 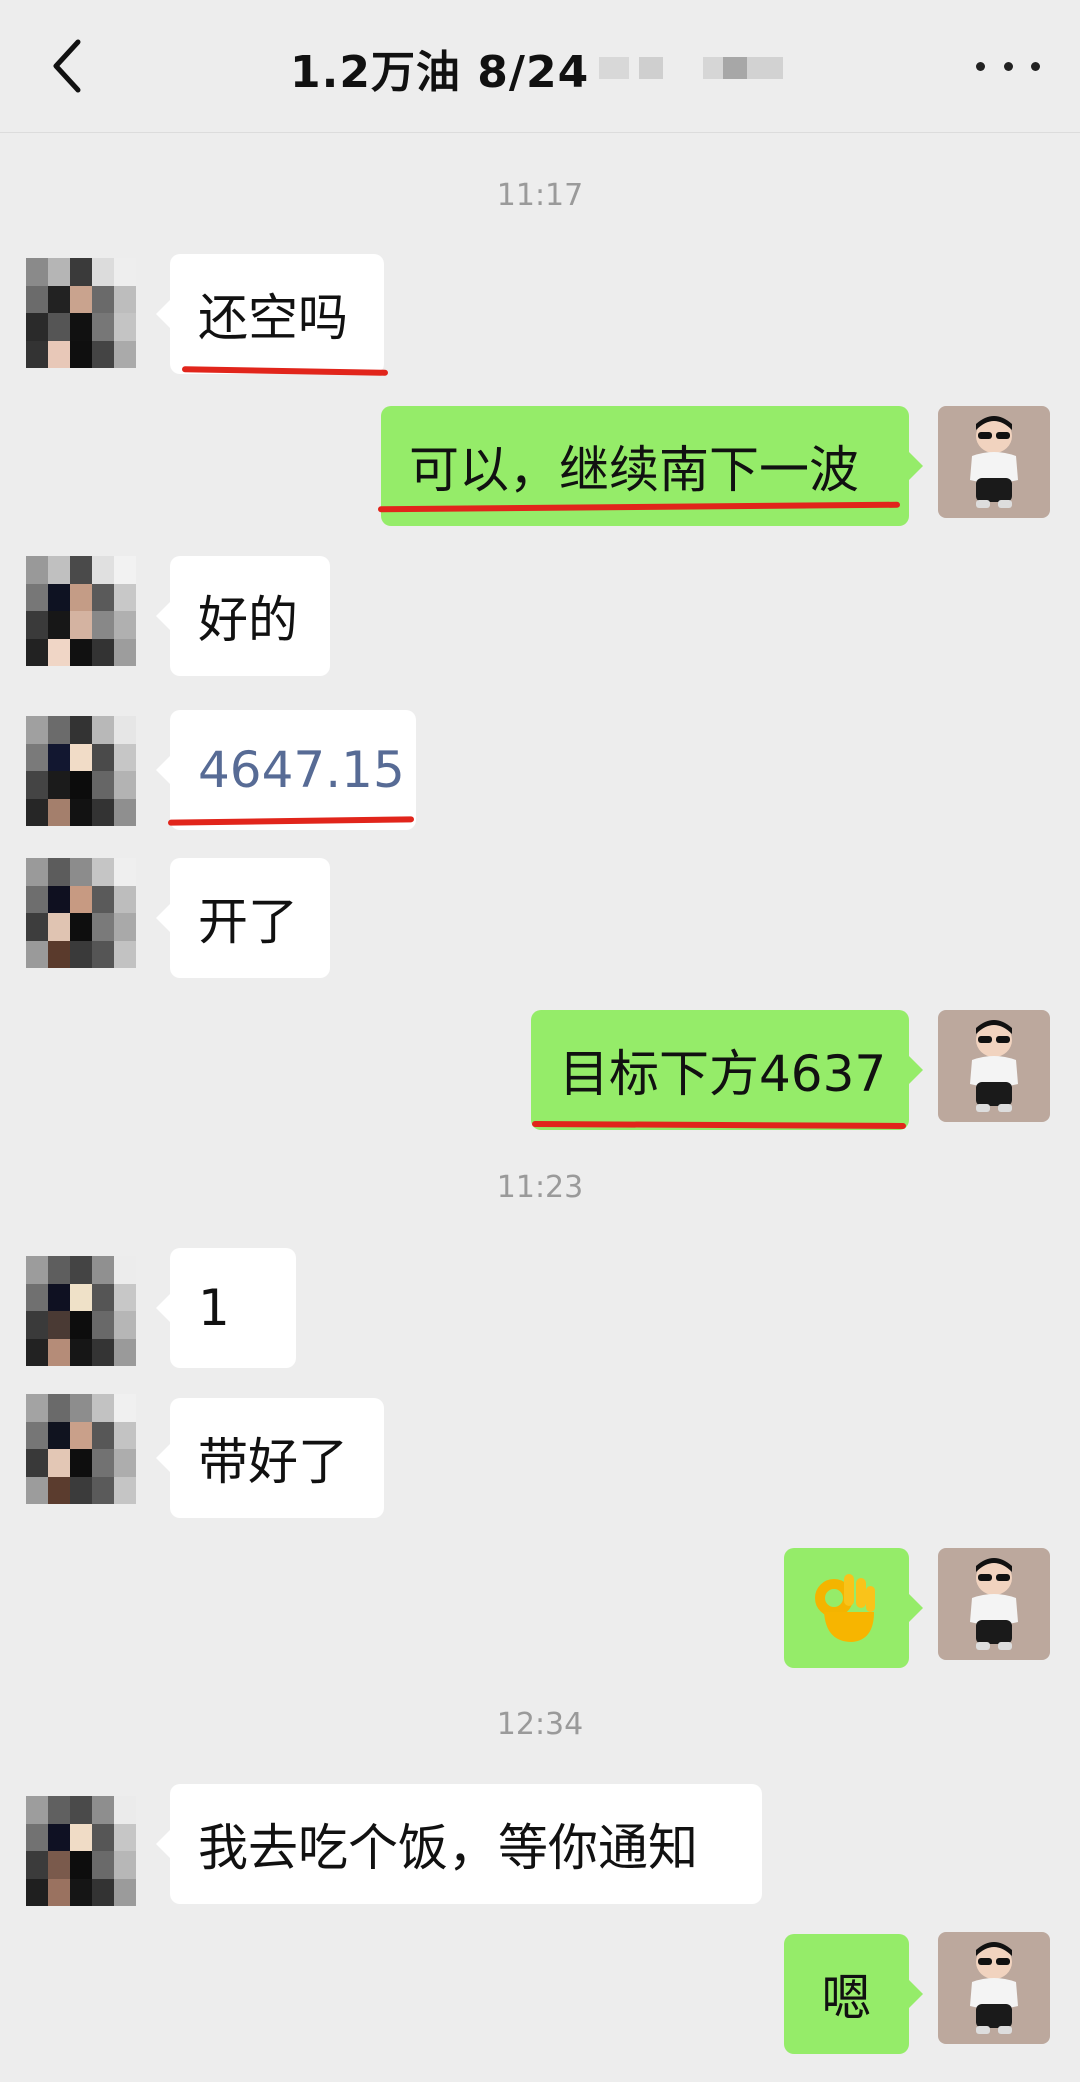 What do you see at coordinates (459, 1844) in the screenshot?
I see `received-message: 我去吃个饭，等你通知` at bounding box center [459, 1844].